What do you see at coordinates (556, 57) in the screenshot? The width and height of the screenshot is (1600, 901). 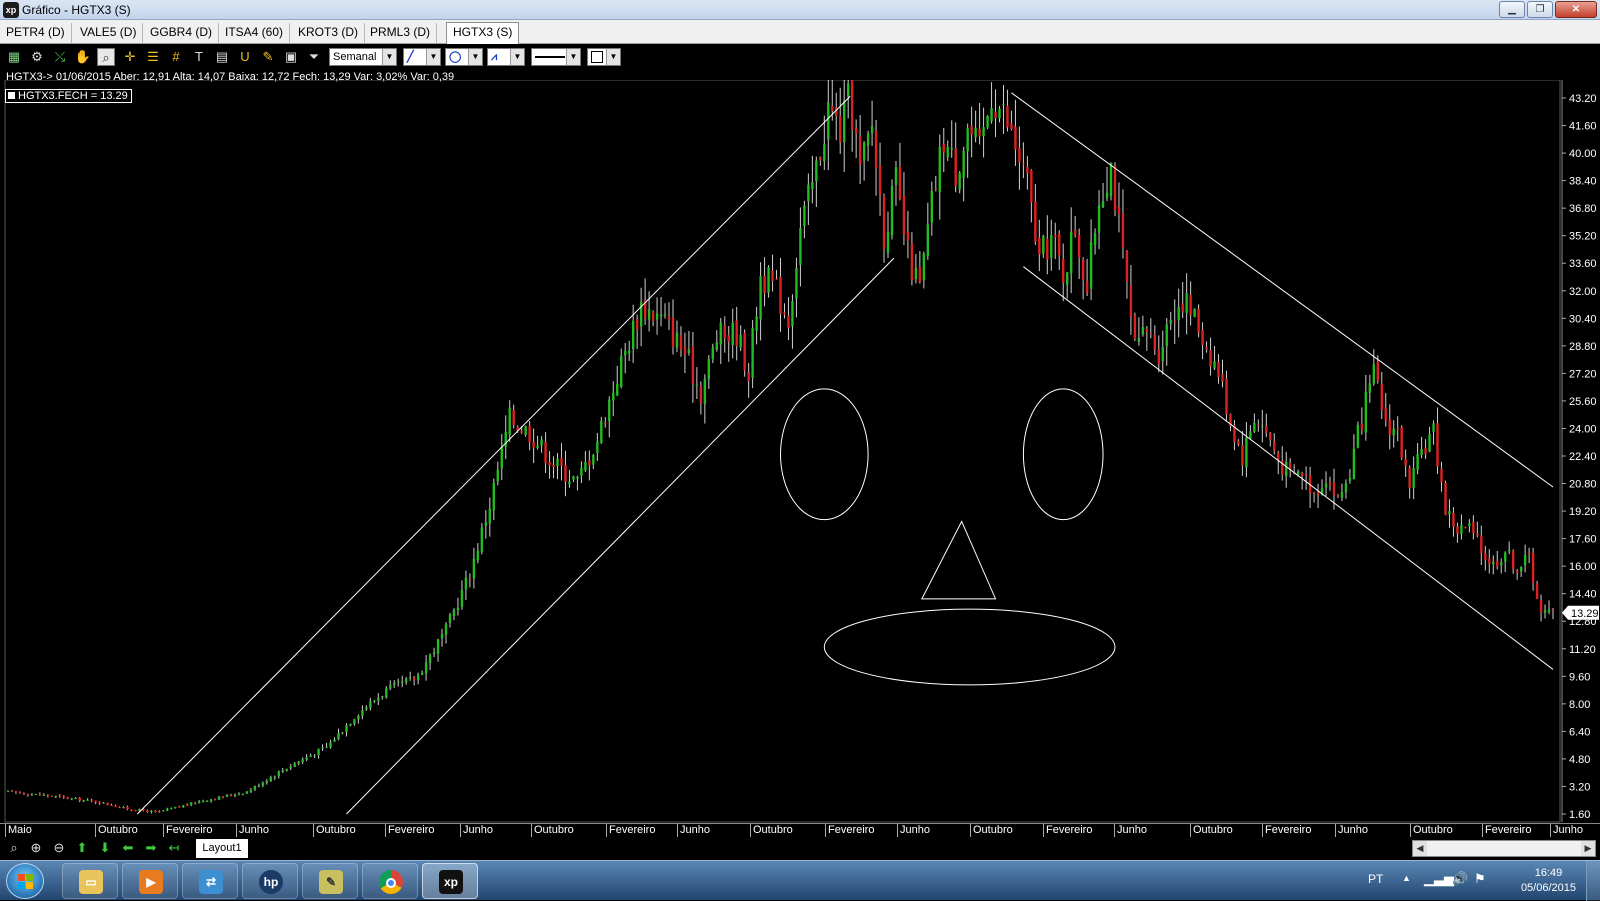 I see `line-style-select: ▼` at bounding box center [556, 57].